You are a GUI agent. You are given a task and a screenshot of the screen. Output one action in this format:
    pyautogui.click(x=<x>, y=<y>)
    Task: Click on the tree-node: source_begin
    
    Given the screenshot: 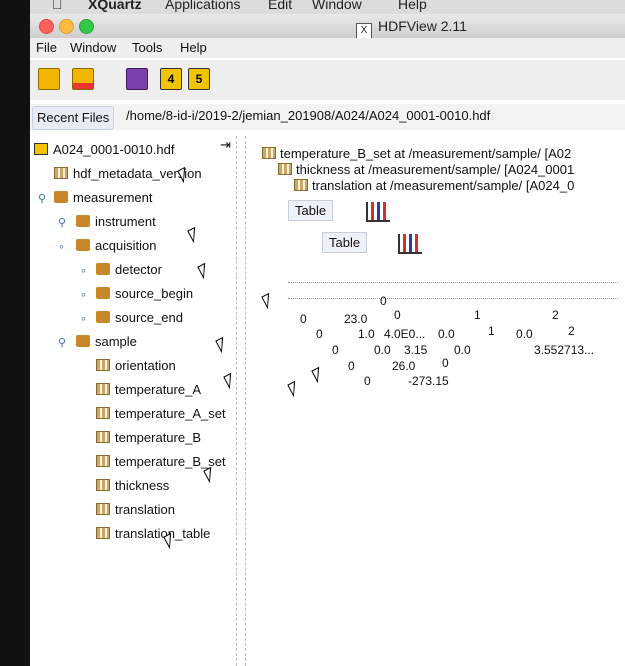 What is the action you would take?
    pyautogui.click(x=144, y=295)
    